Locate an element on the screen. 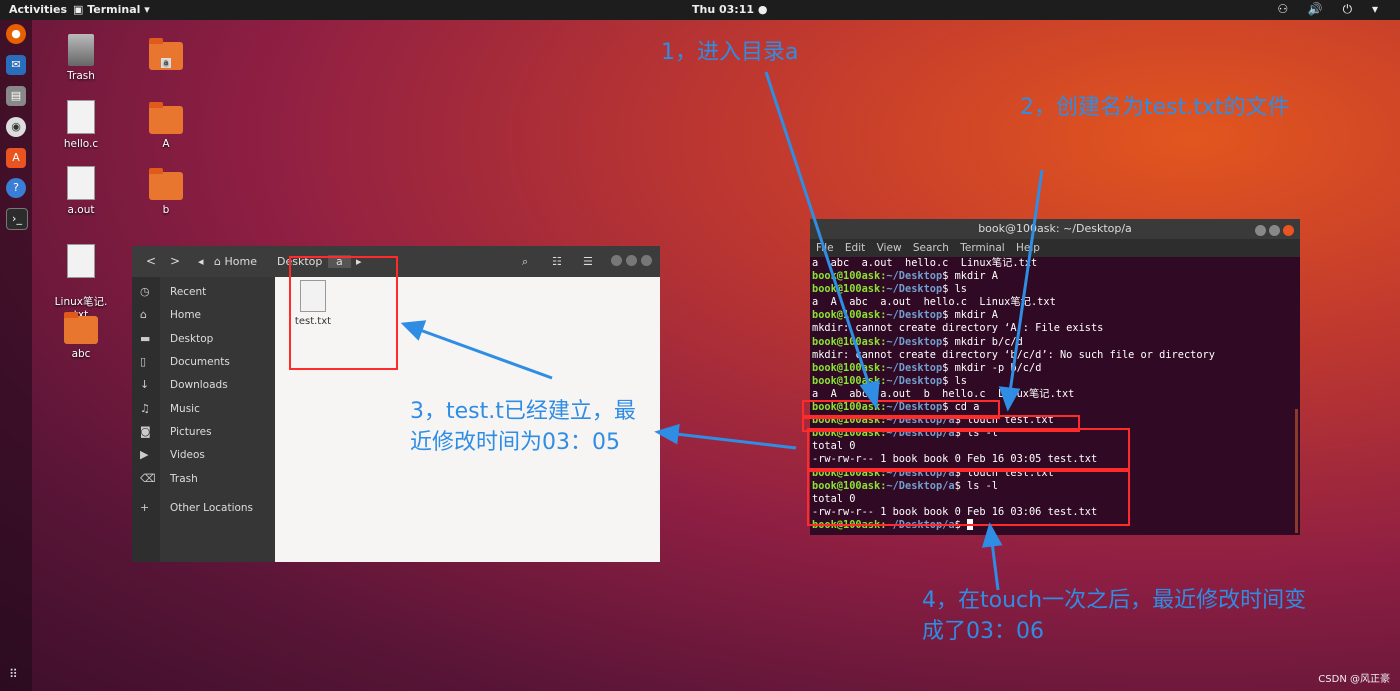 This screenshot has height=691, width=1400. watermark: CSDN @风正豪 is located at coordinates (1354, 679).